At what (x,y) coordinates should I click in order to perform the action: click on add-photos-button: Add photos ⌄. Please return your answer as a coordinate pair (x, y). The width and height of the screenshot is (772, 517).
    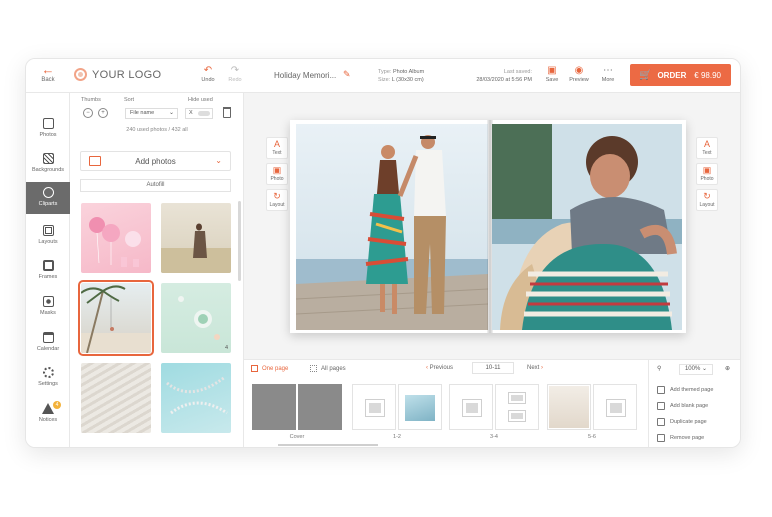
    Looking at the image, I should click on (155, 161).